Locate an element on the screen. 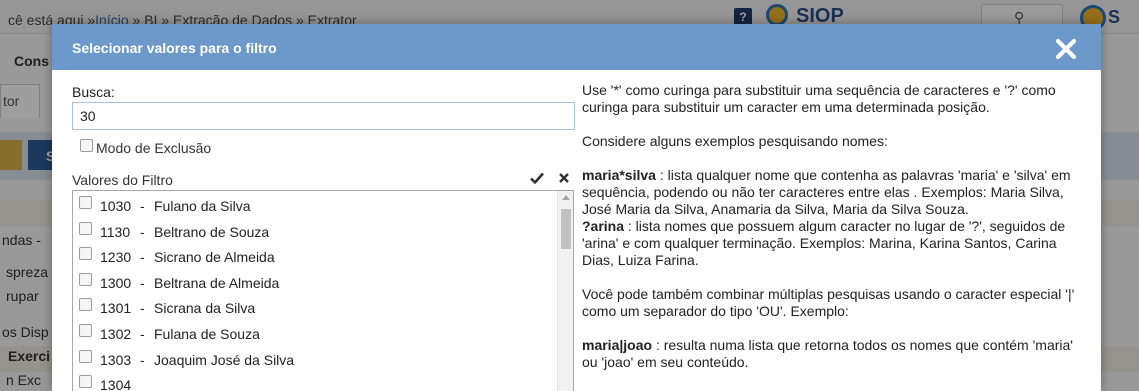 Image resolution: width=1139 pixels, height=391 pixels. item-code: 1300 is located at coordinates (116, 282).